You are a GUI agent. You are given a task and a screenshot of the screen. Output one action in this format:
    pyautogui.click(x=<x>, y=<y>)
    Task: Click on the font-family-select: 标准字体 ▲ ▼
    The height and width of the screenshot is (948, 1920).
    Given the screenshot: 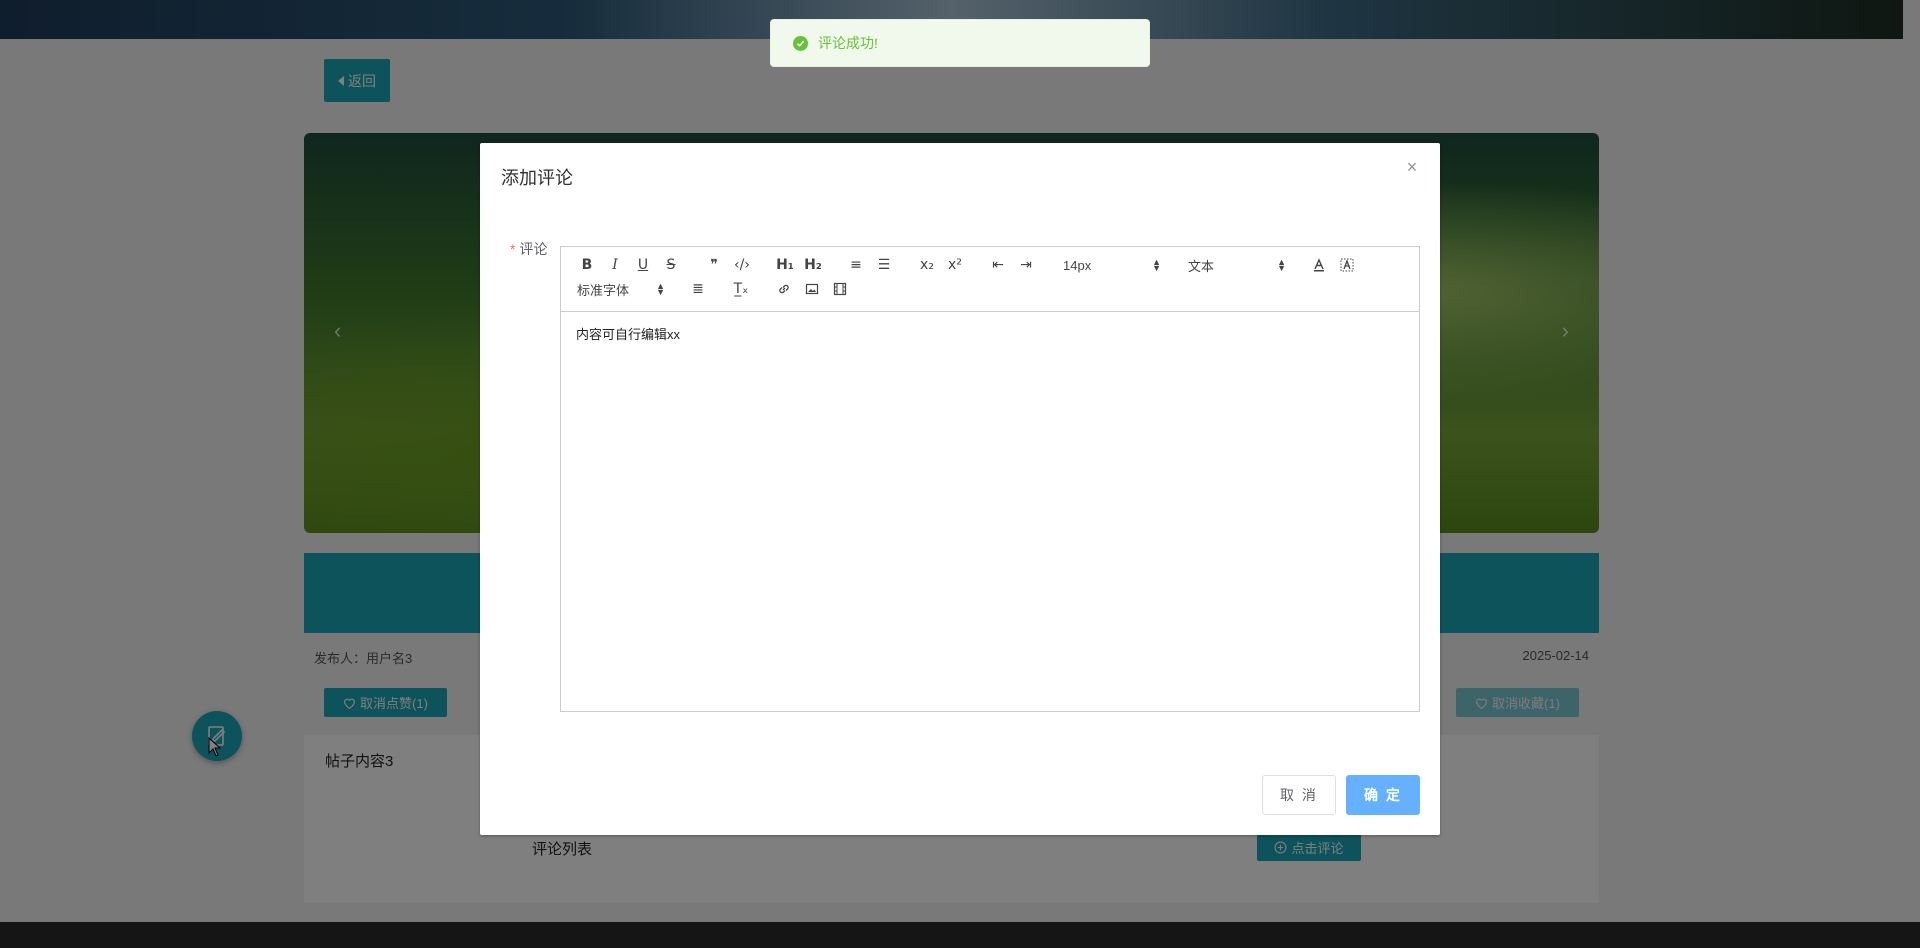 What is the action you would take?
    pyautogui.click(x=619, y=289)
    